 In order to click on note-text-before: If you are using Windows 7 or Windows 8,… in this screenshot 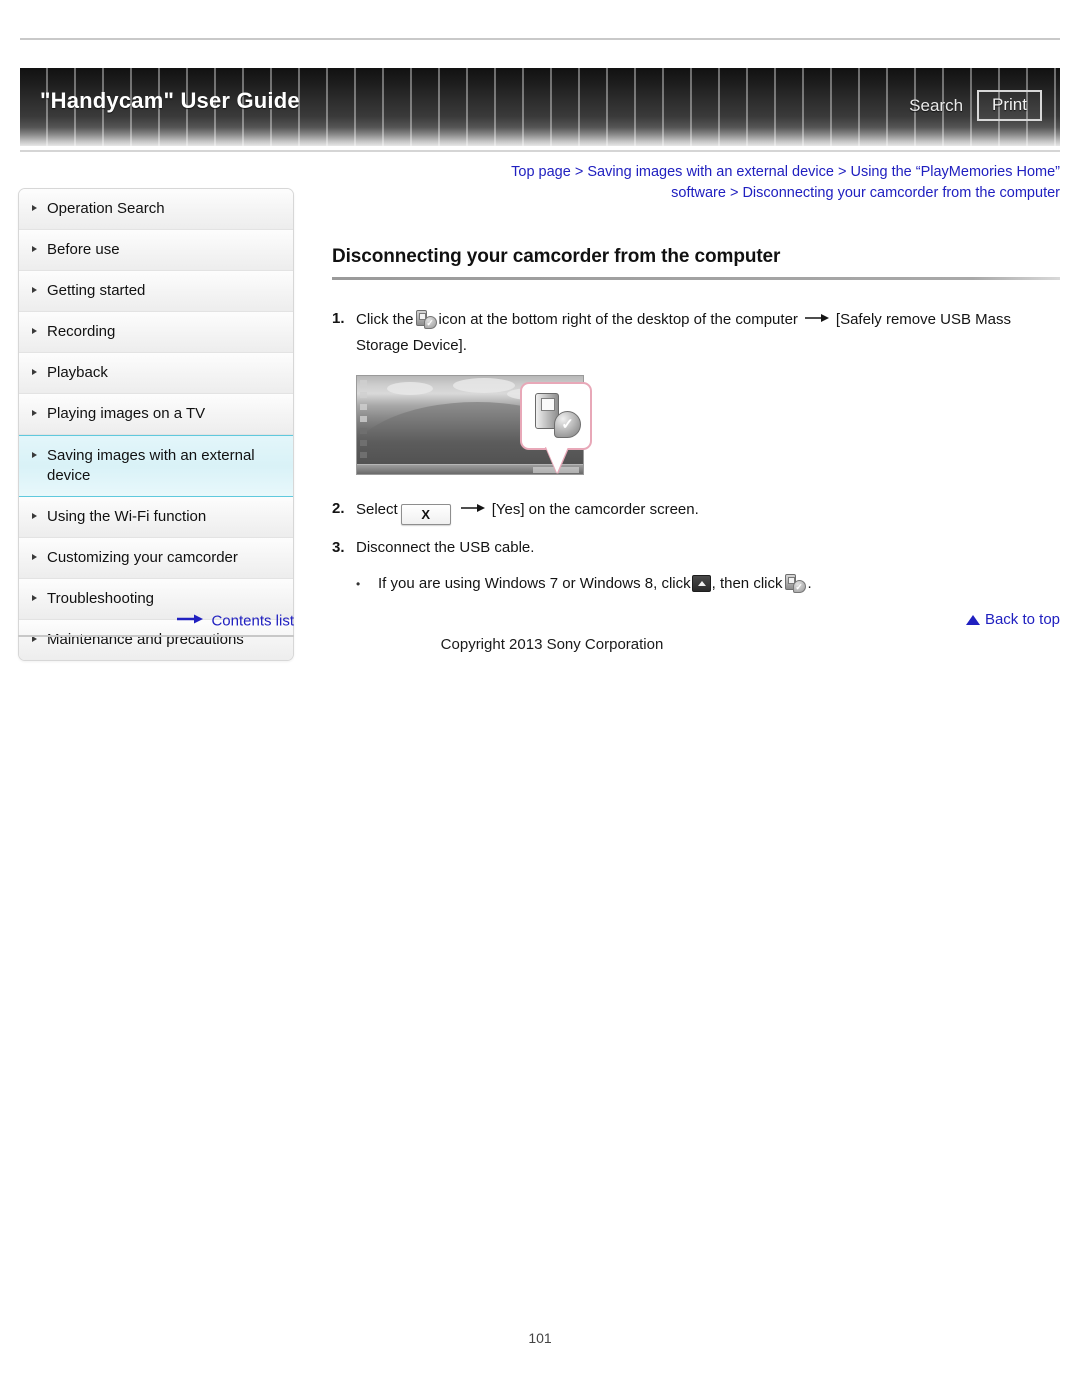, I will do `click(534, 583)`.